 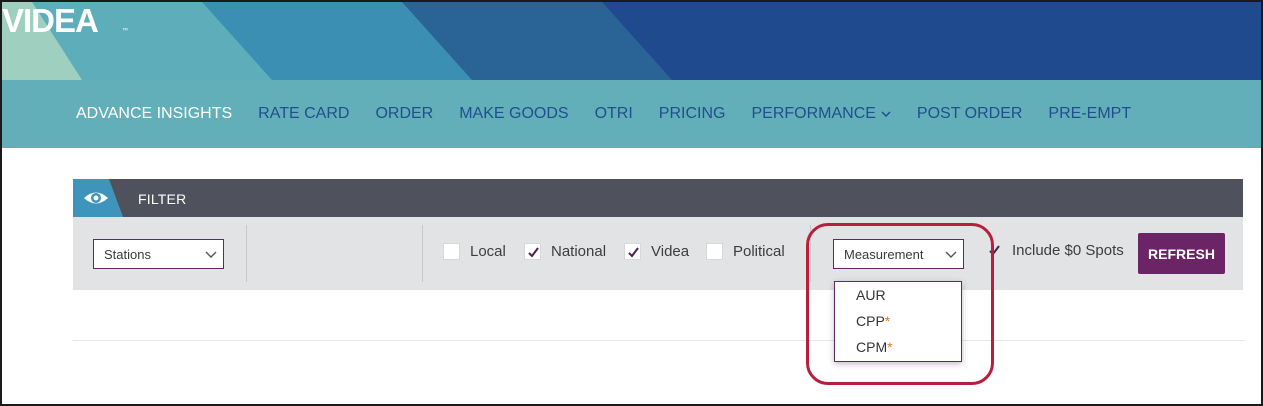 I want to click on checkbox-label: Local, so click(x=488, y=251).